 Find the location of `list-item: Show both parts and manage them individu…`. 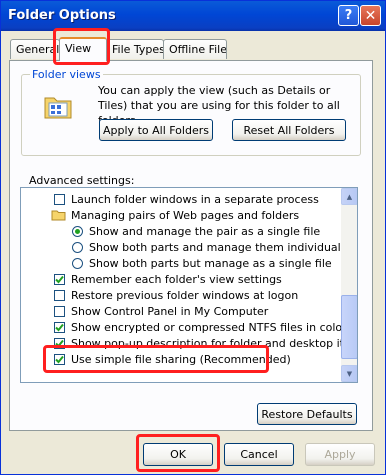

list-item: Show both parts and manage them individu… is located at coordinates (211, 247).